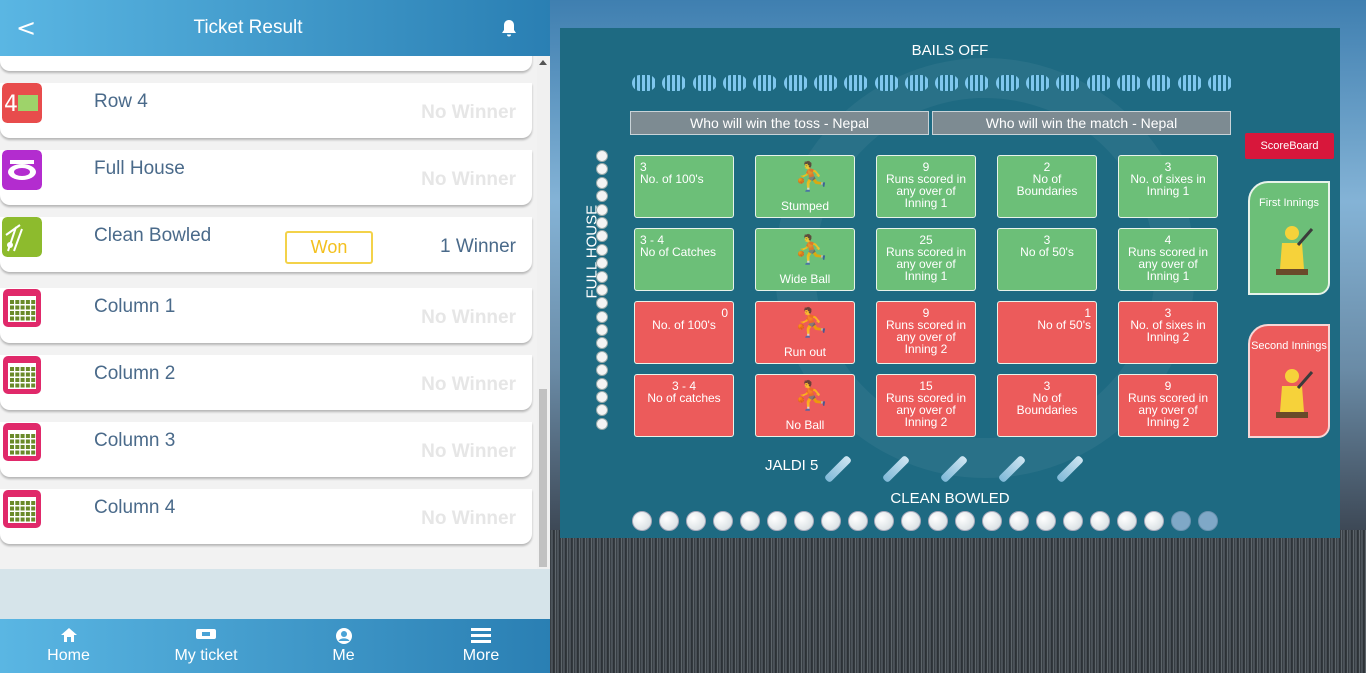 The image size is (1366, 673). I want to click on card-name: Column 3, so click(135, 440).